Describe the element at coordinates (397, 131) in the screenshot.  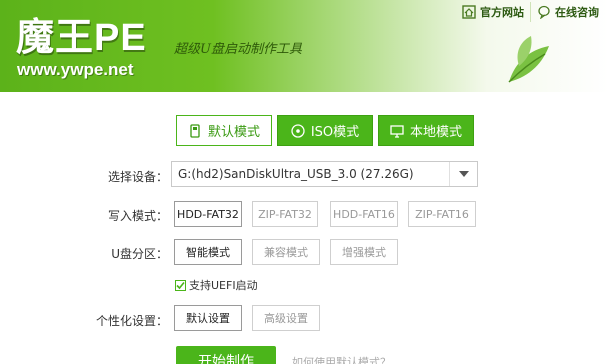
I see `monitor-icon` at that location.